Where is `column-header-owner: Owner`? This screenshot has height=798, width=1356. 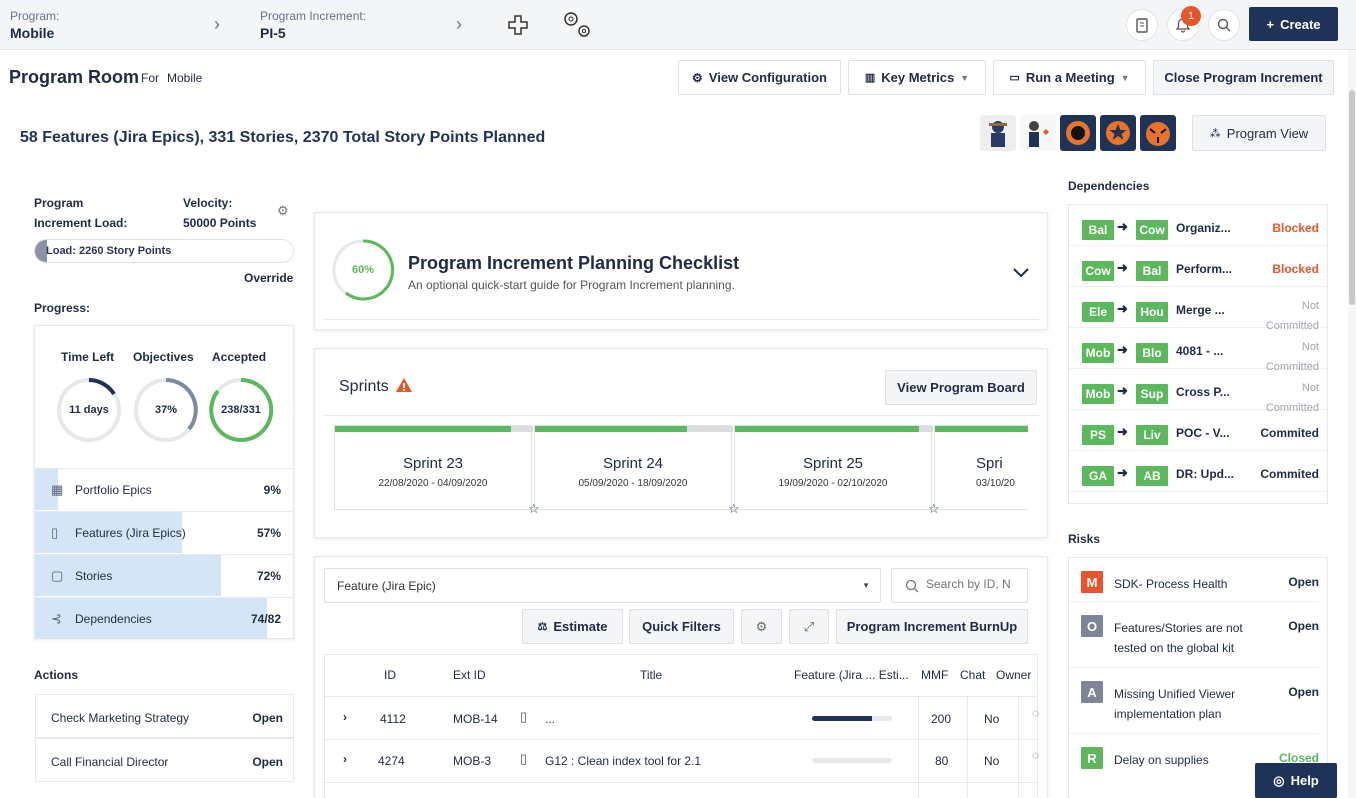
column-header-owner: Owner is located at coordinates (1013, 675).